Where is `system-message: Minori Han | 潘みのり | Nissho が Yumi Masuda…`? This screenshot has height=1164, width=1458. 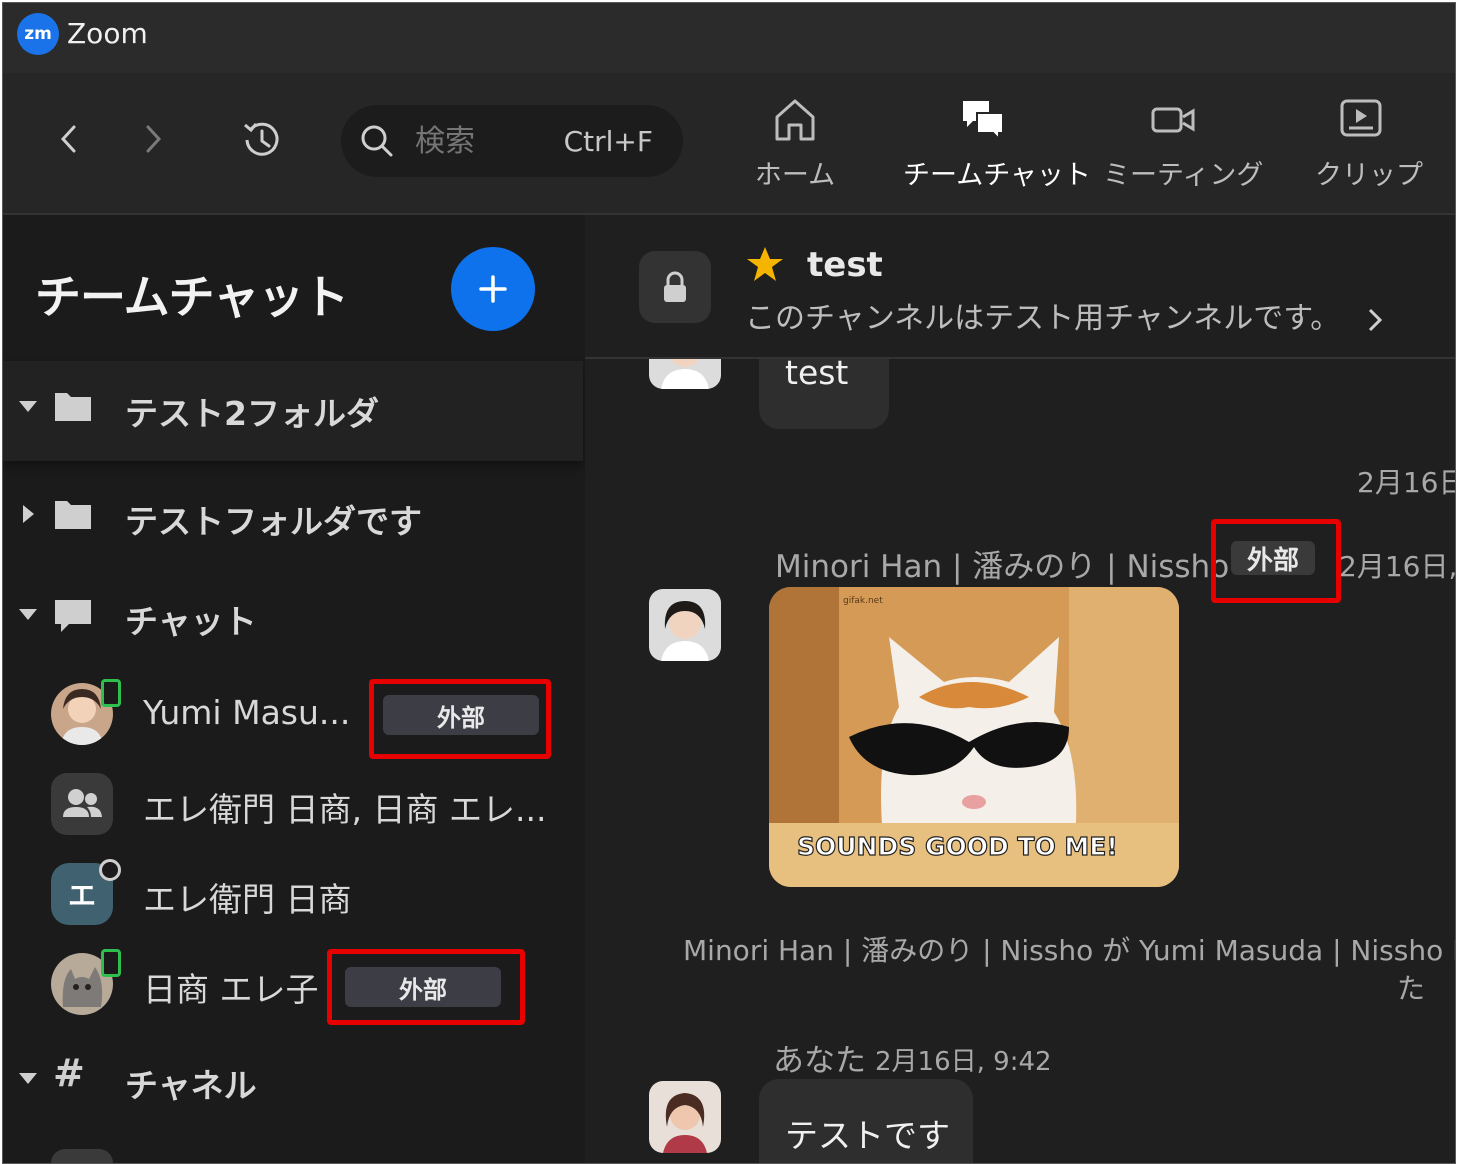 system-message: Minori Han | 潘みのり | Nissho が Yumi Masuda… is located at coordinates (1069, 950).